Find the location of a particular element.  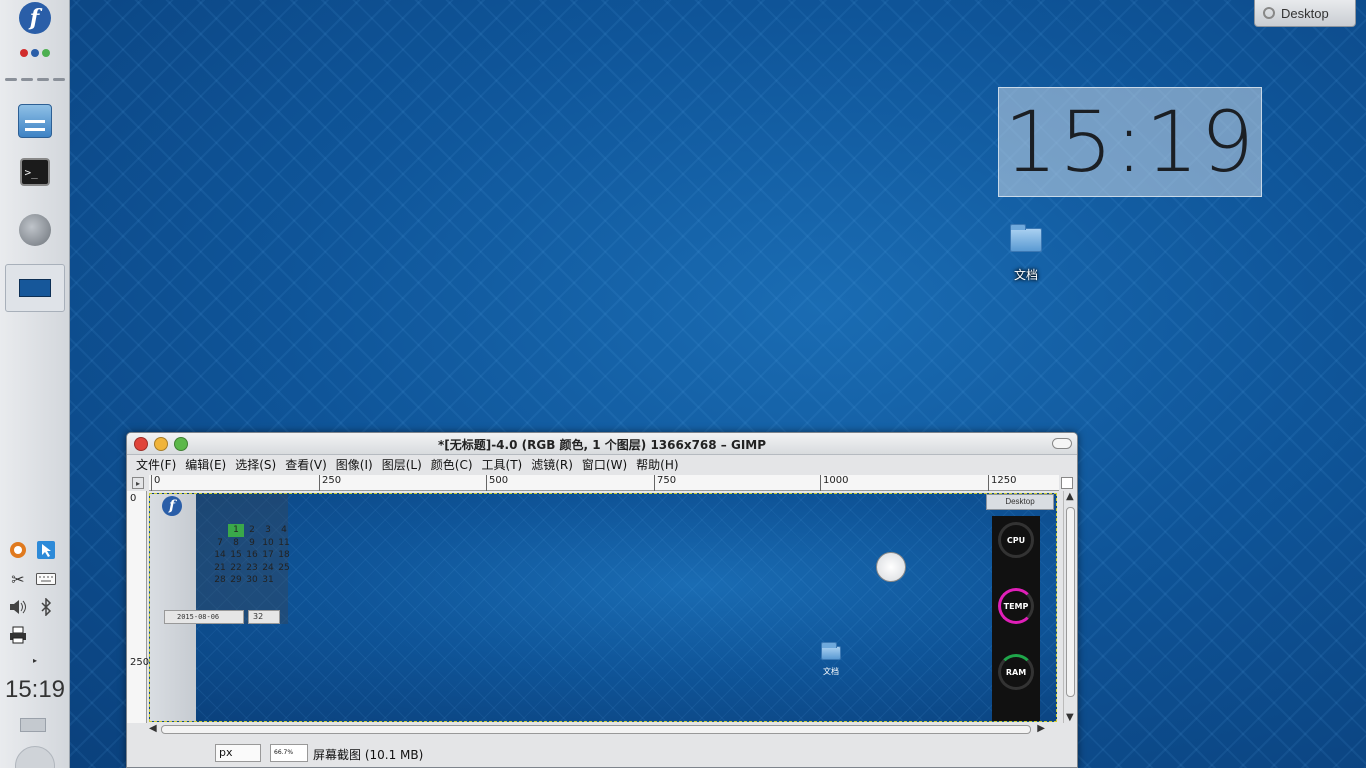

canvas-calendar: 1 2 3 4 7 8 9 10 11 14 15 16 17 18 21 22 23 24 25 28 29 30 31 is located at coordinates (243, 559).